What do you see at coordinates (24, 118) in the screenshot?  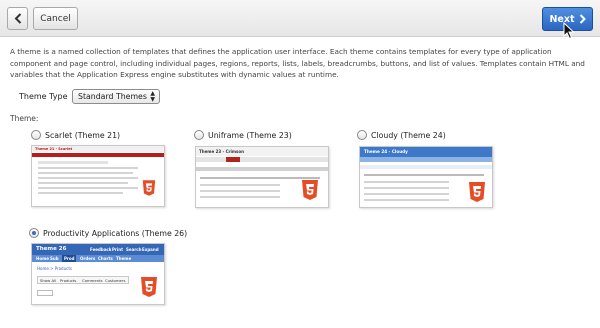 I see `theme-label: Theme:` at bounding box center [24, 118].